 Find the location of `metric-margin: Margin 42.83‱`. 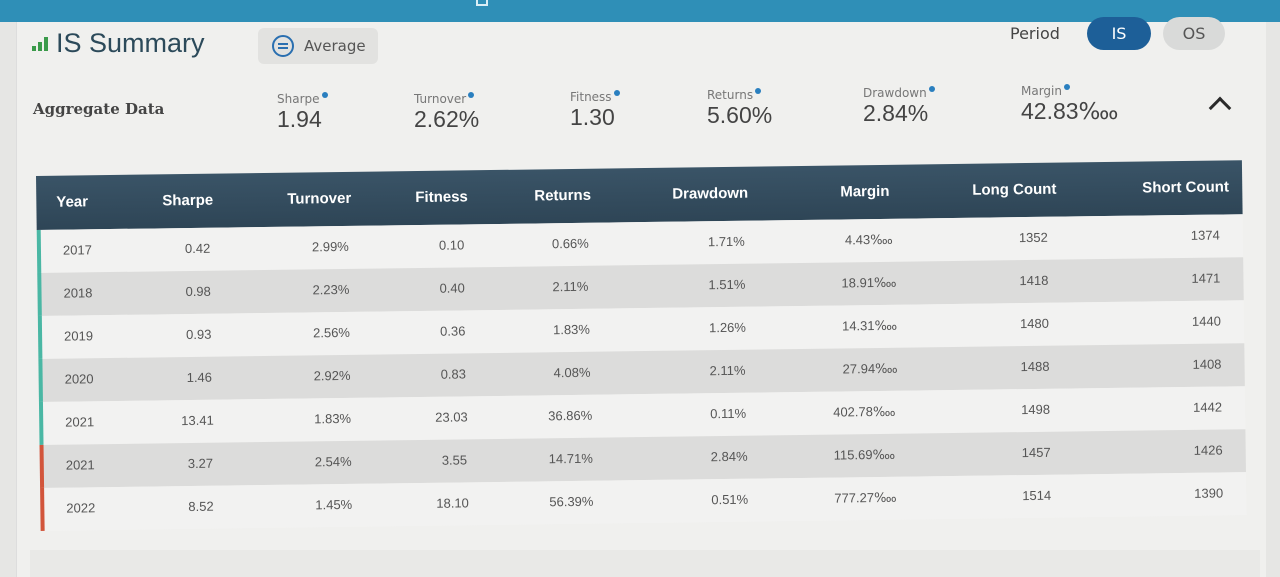

metric-margin: Margin 42.83‱ is located at coordinates (1069, 104).